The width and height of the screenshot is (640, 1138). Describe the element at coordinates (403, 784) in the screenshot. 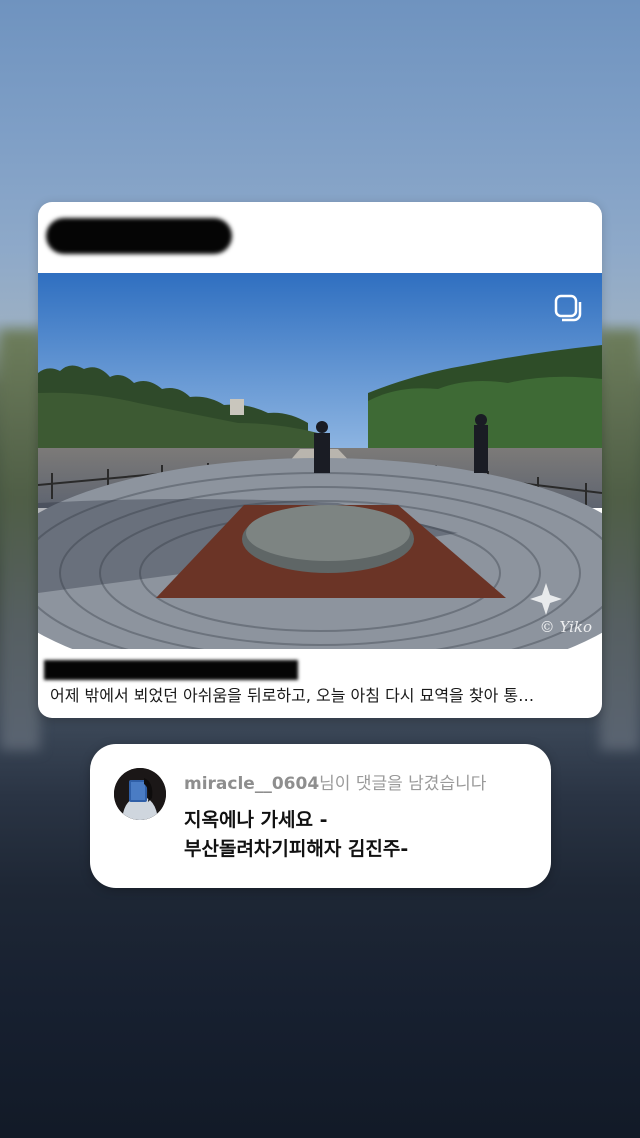

I see `comment-header-suffix: 님이 댓글을 남겼습니다` at that location.